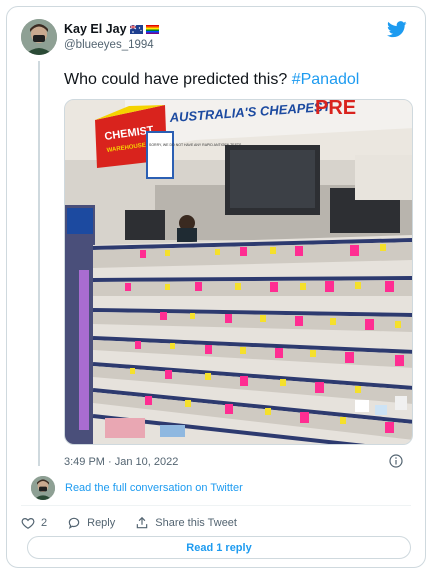 Image resolution: width=432 pixels, height=575 pixels. I want to click on read-conversation-link: Read the full conversation on Twitter, so click(154, 488).